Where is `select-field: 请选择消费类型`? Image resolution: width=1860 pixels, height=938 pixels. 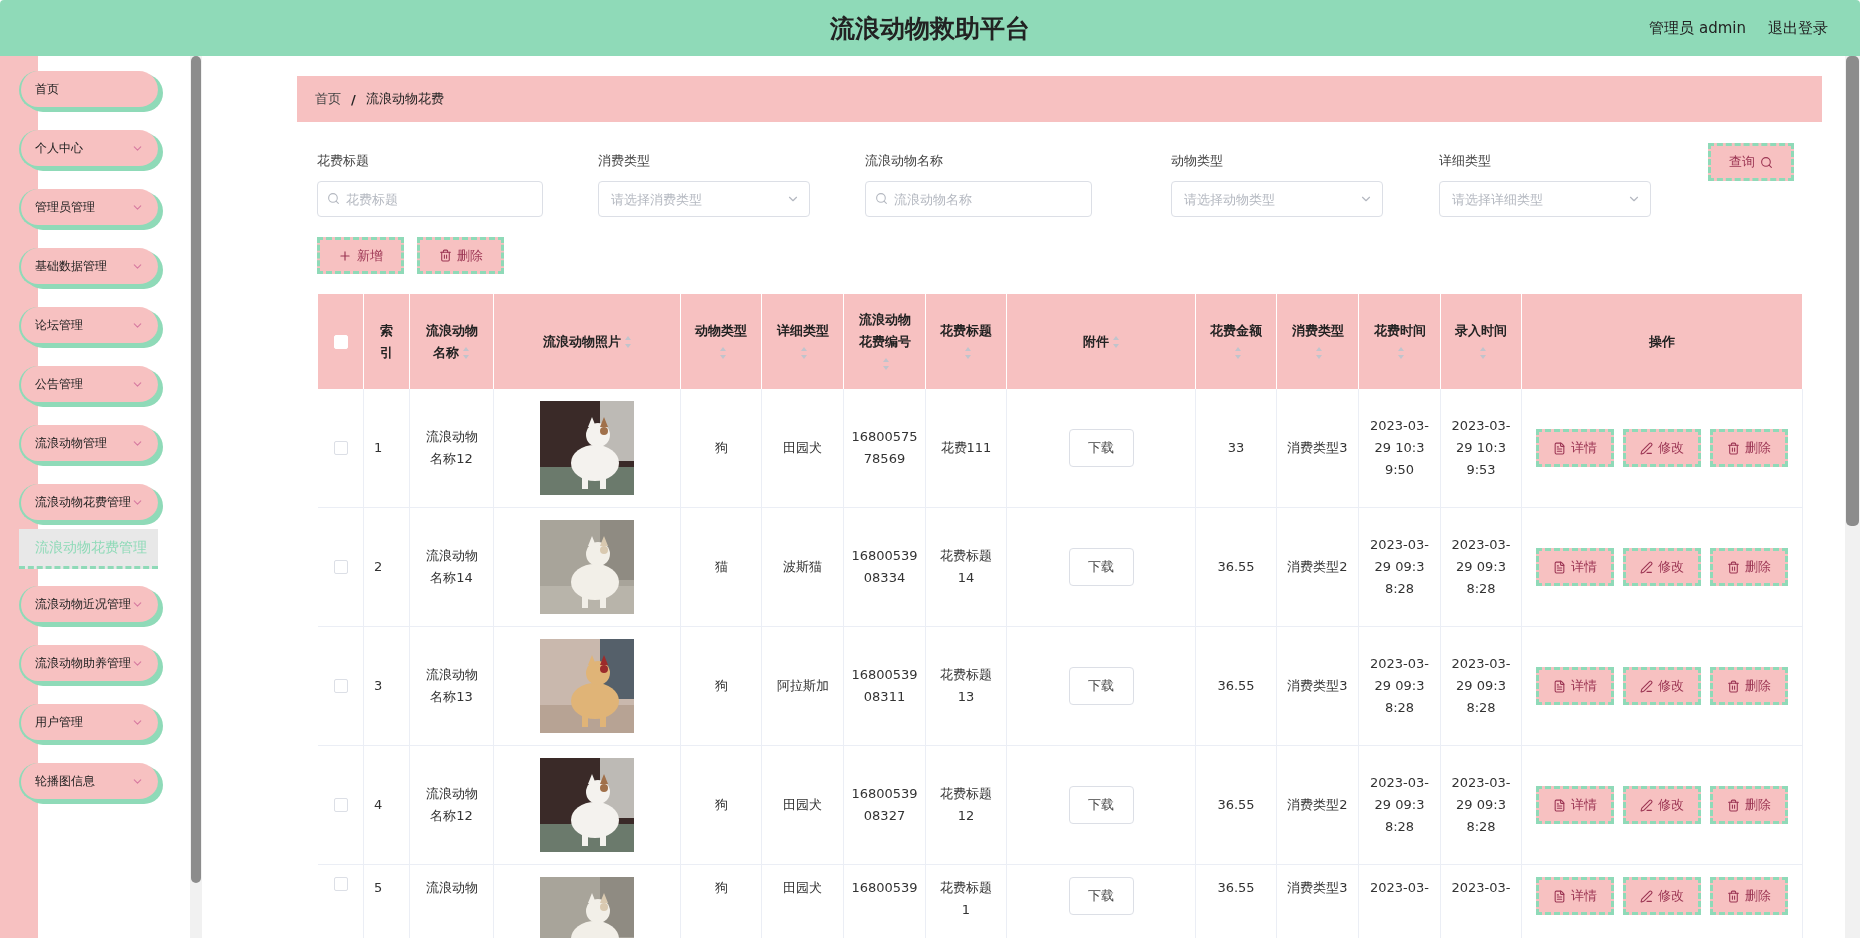
select-field: 请选择消费类型 is located at coordinates (704, 199).